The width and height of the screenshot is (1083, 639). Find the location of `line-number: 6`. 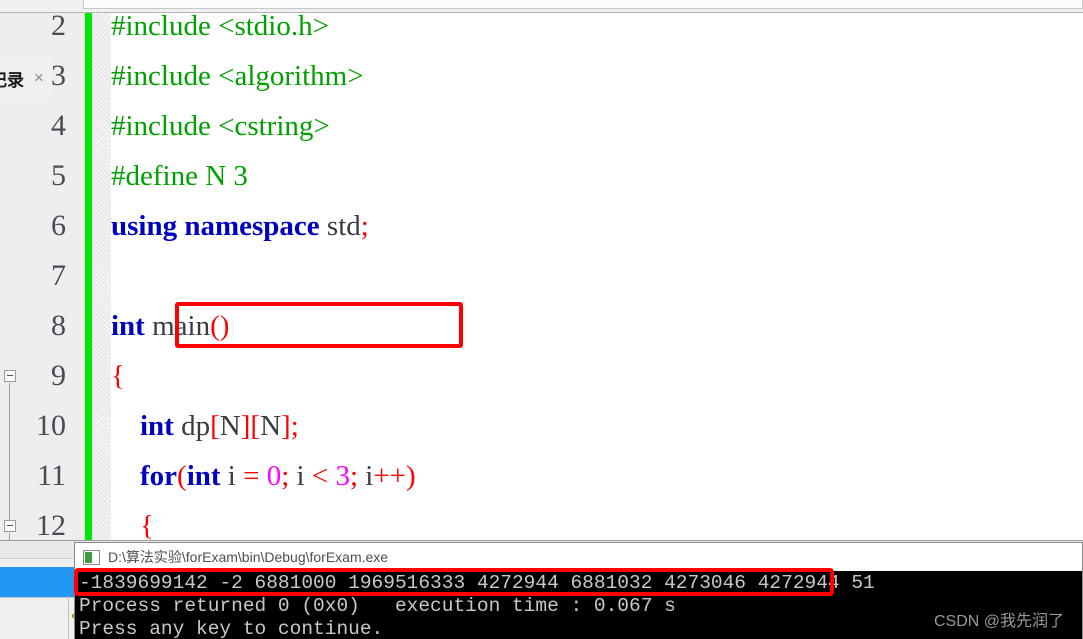

line-number: 6 is located at coordinates (58, 225).